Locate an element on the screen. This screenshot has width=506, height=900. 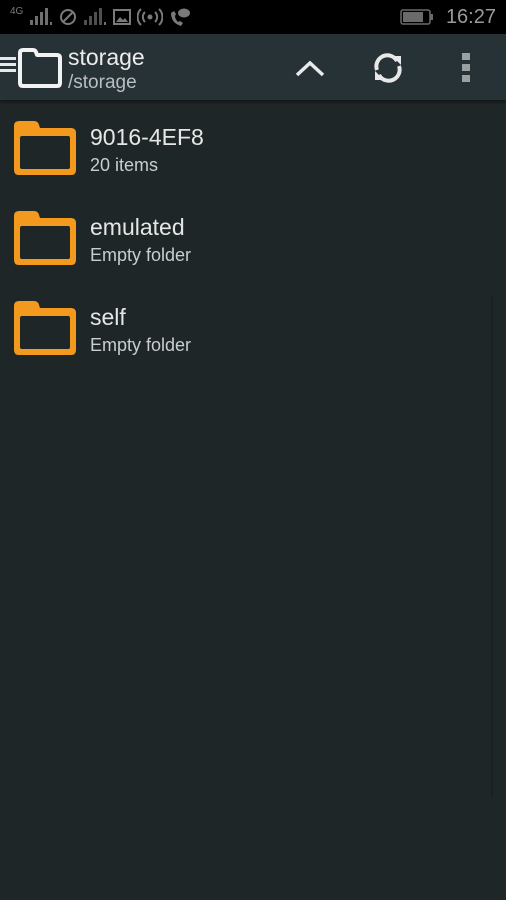
signal-sim1-icon is located at coordinates (41, 16).